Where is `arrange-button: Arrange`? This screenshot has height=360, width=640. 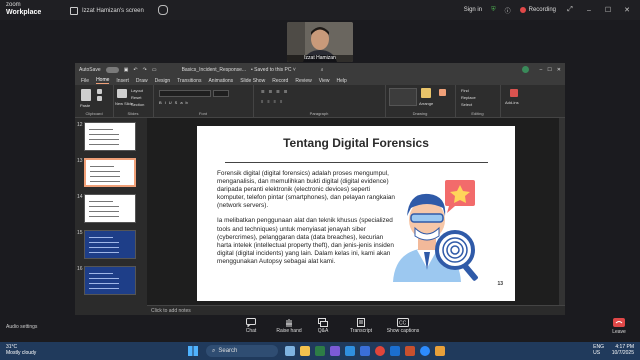 arrange-button: Arrange is located at coordinates (426, 103).